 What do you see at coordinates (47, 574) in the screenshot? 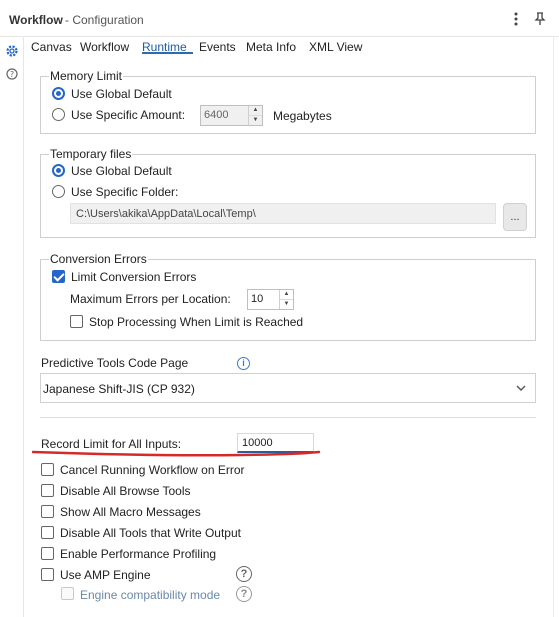
I see `amp-engine-checkbox` at bounding box center [47, 574].